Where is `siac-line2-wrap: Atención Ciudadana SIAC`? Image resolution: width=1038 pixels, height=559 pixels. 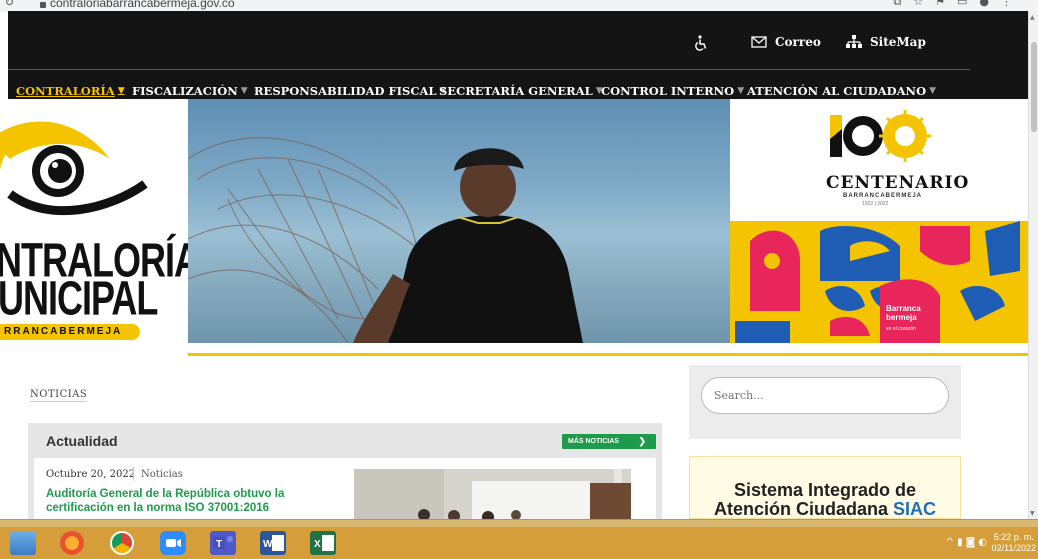 siac-line2-wrap: Atención Ciudadana SIAC is located at coordinates (825, 509).